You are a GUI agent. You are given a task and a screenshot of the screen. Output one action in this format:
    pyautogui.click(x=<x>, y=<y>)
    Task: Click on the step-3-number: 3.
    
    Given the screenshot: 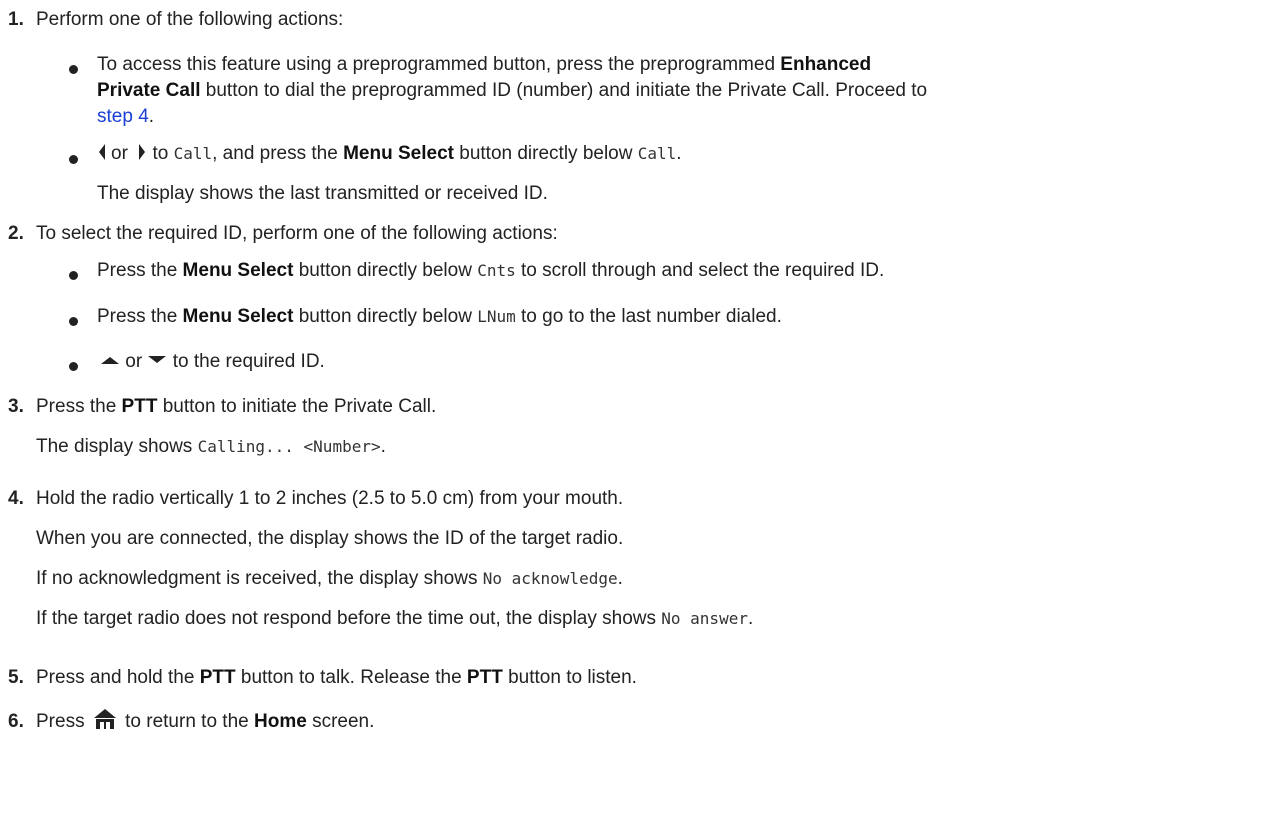 What is the action you would take?
    pyautogui.click(x=16, y=406)
    